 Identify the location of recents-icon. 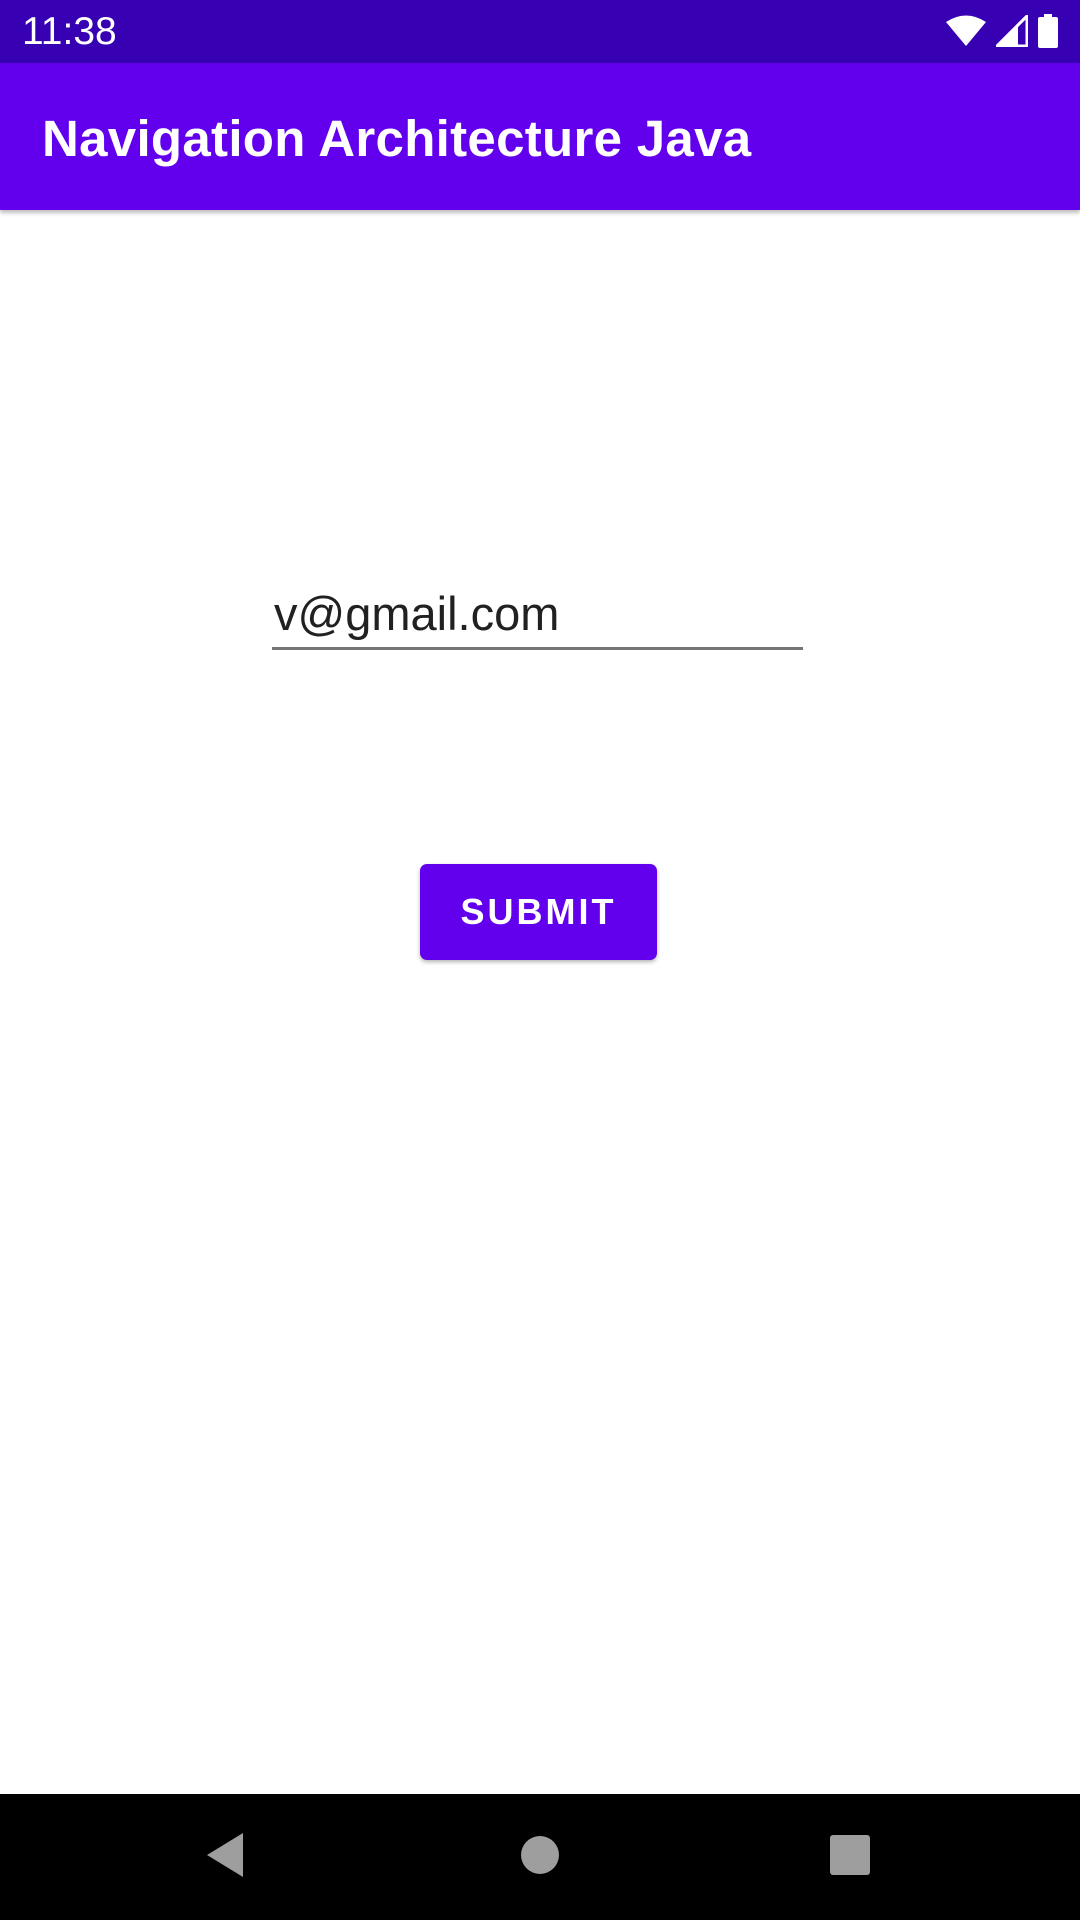
(850, 1857).